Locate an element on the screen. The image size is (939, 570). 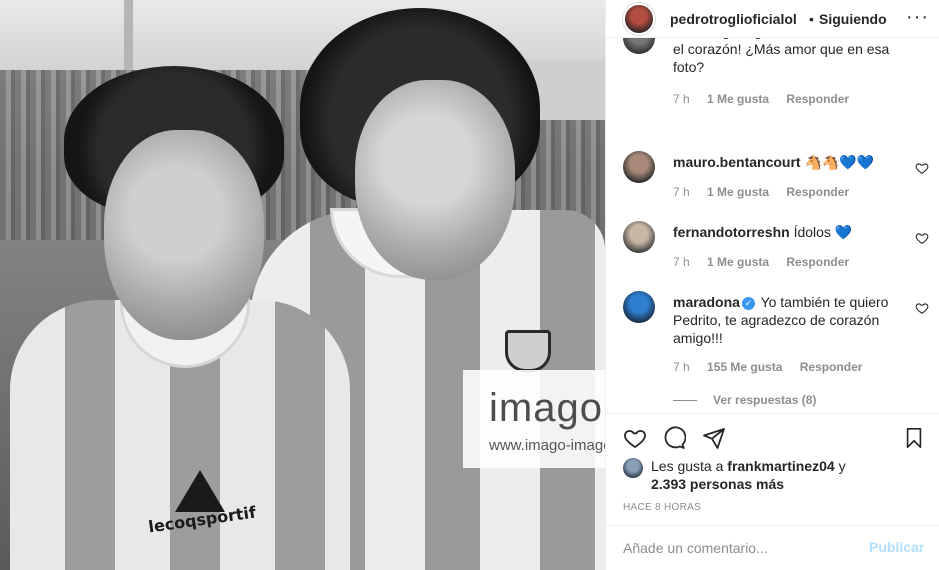
view-replies-button: Ver respuestas (8) is located at coordinates (744, 400).